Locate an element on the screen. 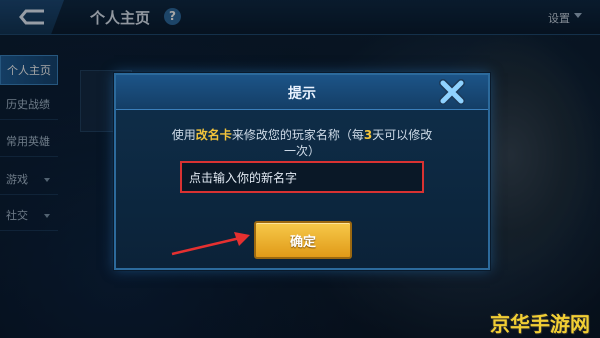  confirm-label: 确定 is located at coordinates (302, 242).